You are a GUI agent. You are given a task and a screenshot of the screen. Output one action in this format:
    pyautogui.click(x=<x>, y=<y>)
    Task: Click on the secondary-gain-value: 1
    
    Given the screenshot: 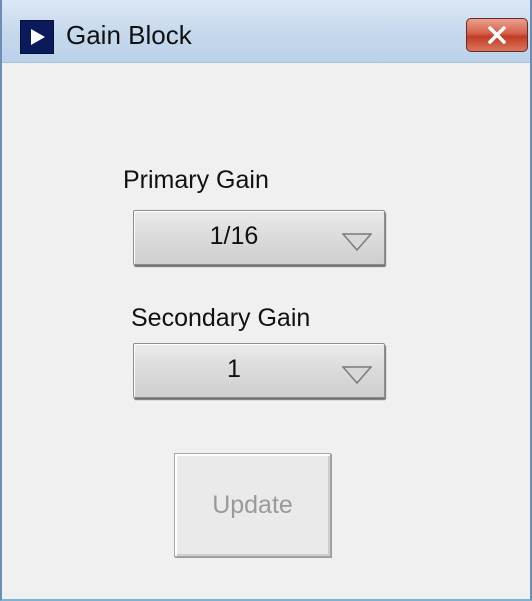 What is the action you would take?
    pyautogui.click(x=234, y=369)
    